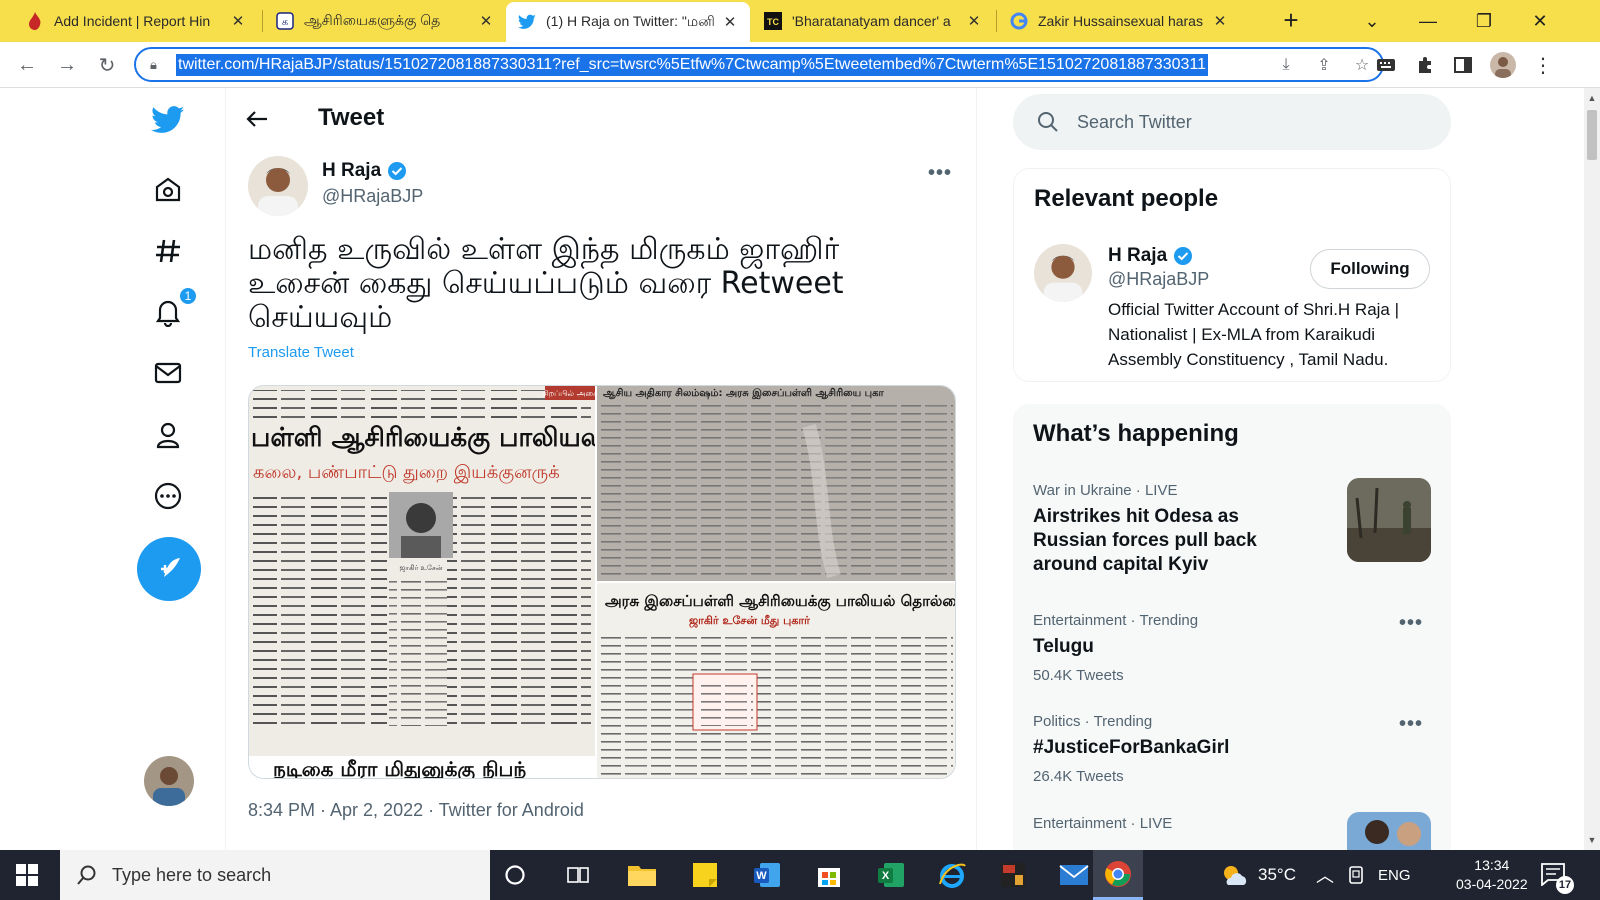 This screenshot has width=1600, height=900. Describe the element at coordinates (136, 21) in the screenshot. I see `tab-add-incident: Add Incident | Report Hin ✕` at that location.